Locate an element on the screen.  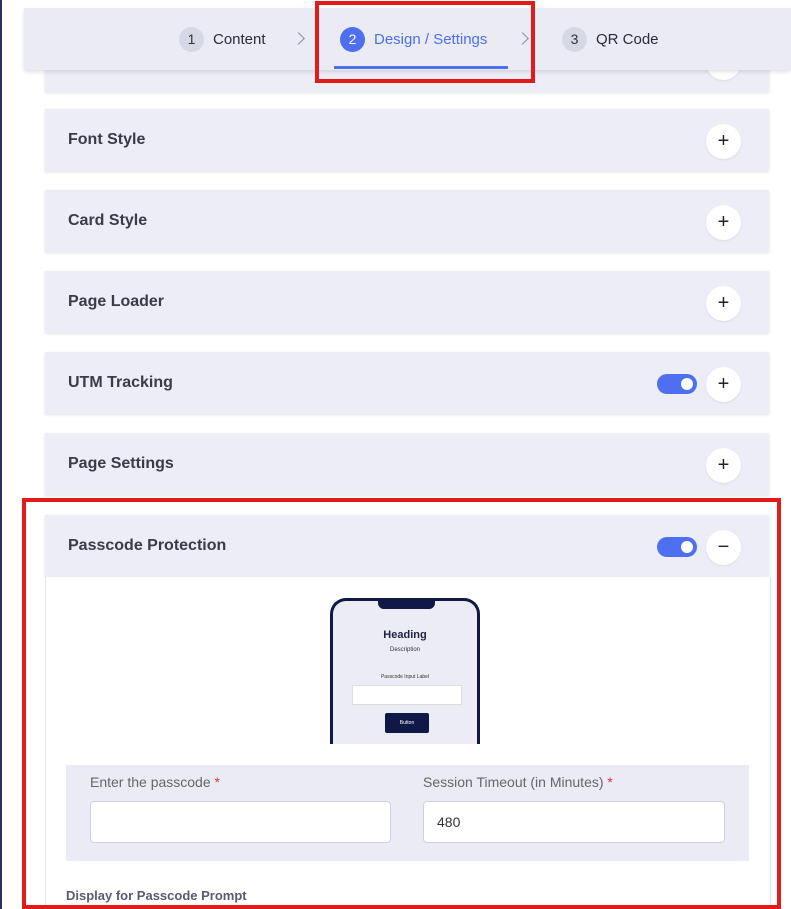
passcode-label: Enter the passcode * is located at coordinates (155, 782).